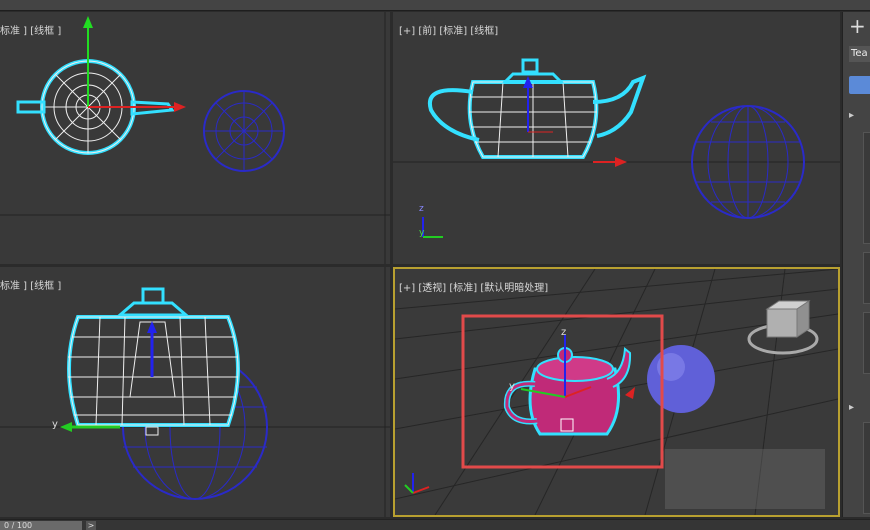 The height and width of the screenshot is (530, 870). Describe the element at coordinates (859, 54) in the screenshot. I see `object-name-field: Tea` at that location.